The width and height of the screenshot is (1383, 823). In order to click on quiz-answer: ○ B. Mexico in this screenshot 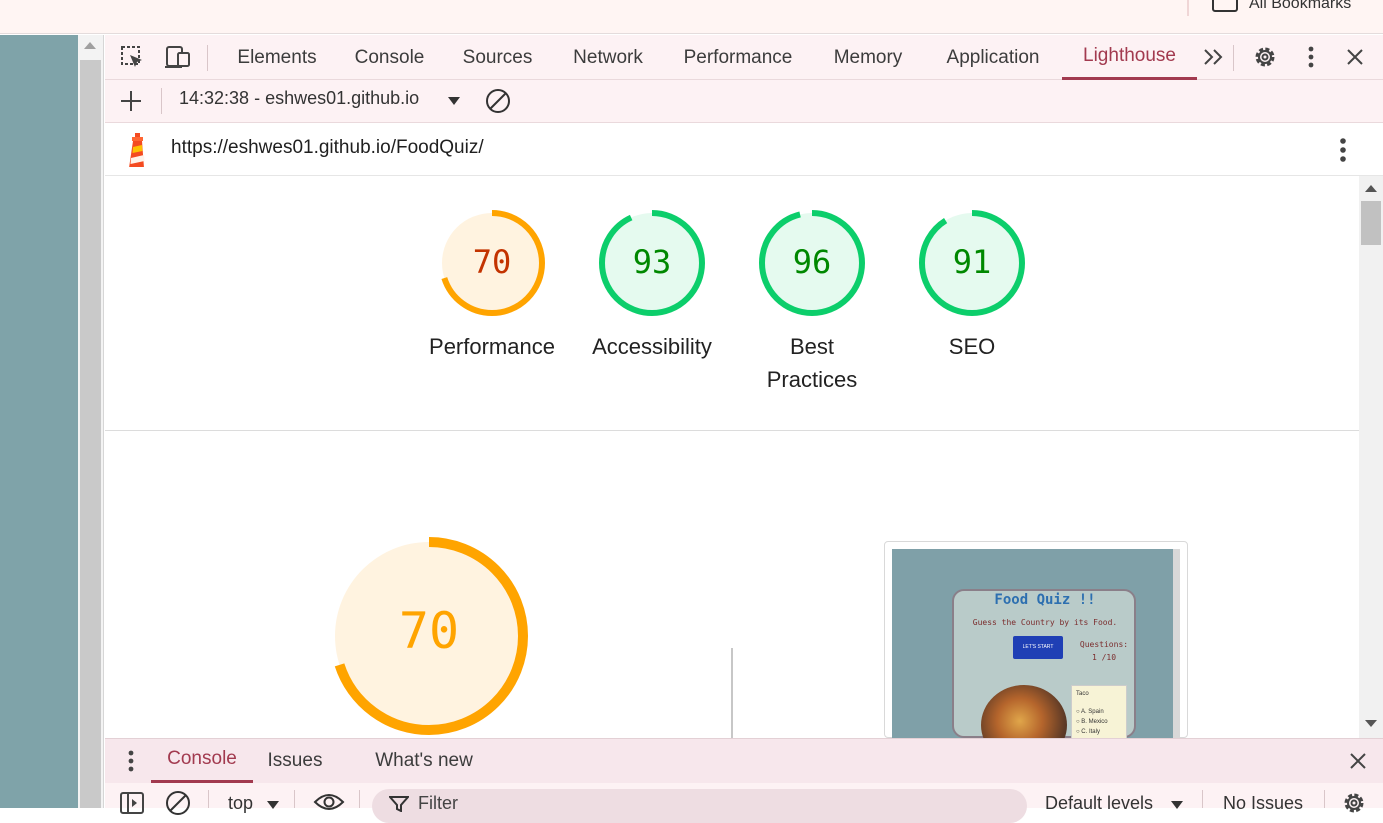, I will do `click(1092, 722)`.